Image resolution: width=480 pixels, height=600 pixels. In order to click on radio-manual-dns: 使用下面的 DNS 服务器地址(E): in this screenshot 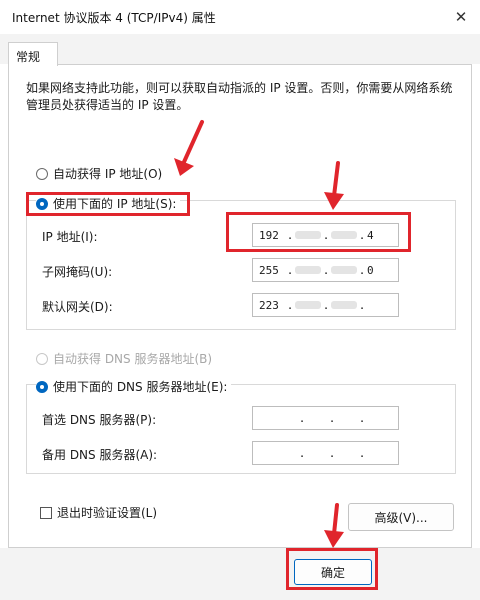, I will do `click(134, 386)`.